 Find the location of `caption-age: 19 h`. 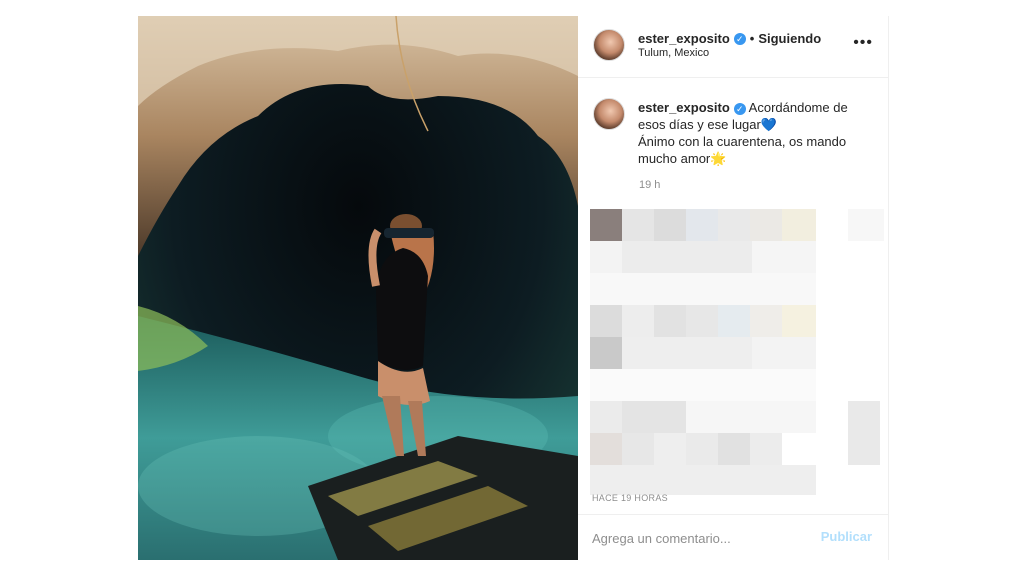

caption-age: 19 h is located at coordinates (650, 185).